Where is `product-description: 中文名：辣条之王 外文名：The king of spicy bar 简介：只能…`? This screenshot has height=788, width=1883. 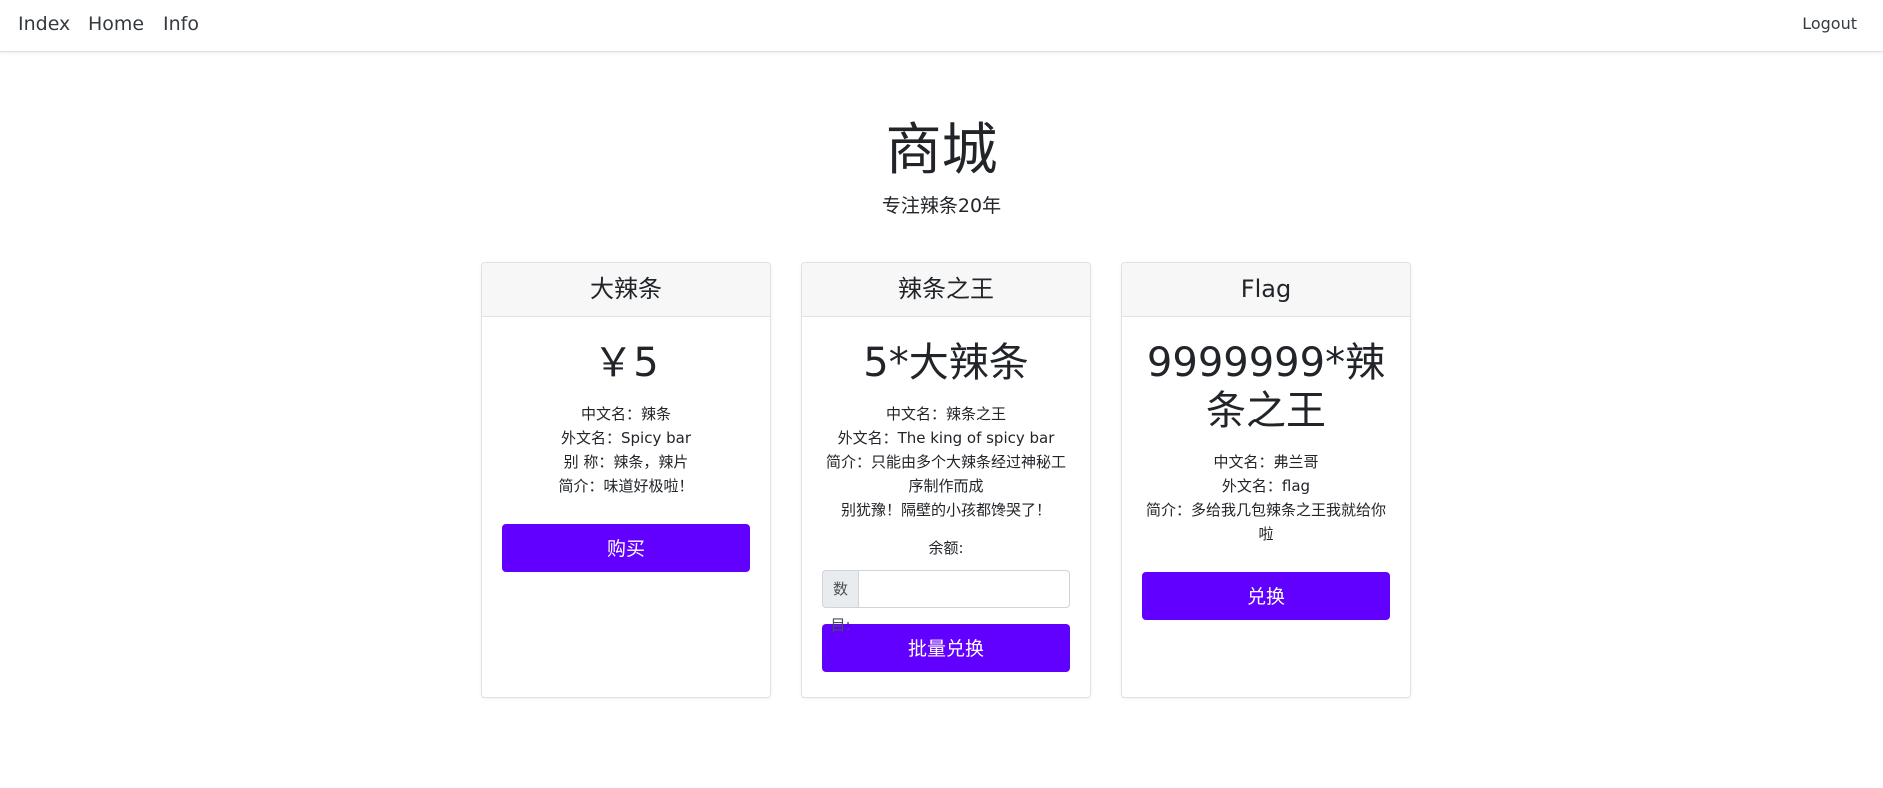
product-description: 中文名：辣条之王 外文名：The king of spicy bar 简介：只能… is located at coordinates (946, 462).